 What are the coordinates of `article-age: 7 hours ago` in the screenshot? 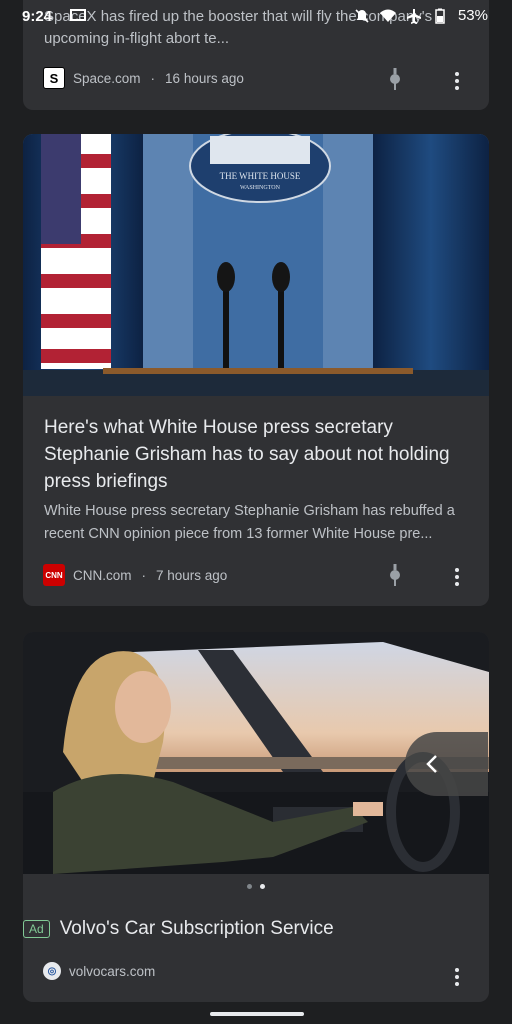 It's located at (192, 575).